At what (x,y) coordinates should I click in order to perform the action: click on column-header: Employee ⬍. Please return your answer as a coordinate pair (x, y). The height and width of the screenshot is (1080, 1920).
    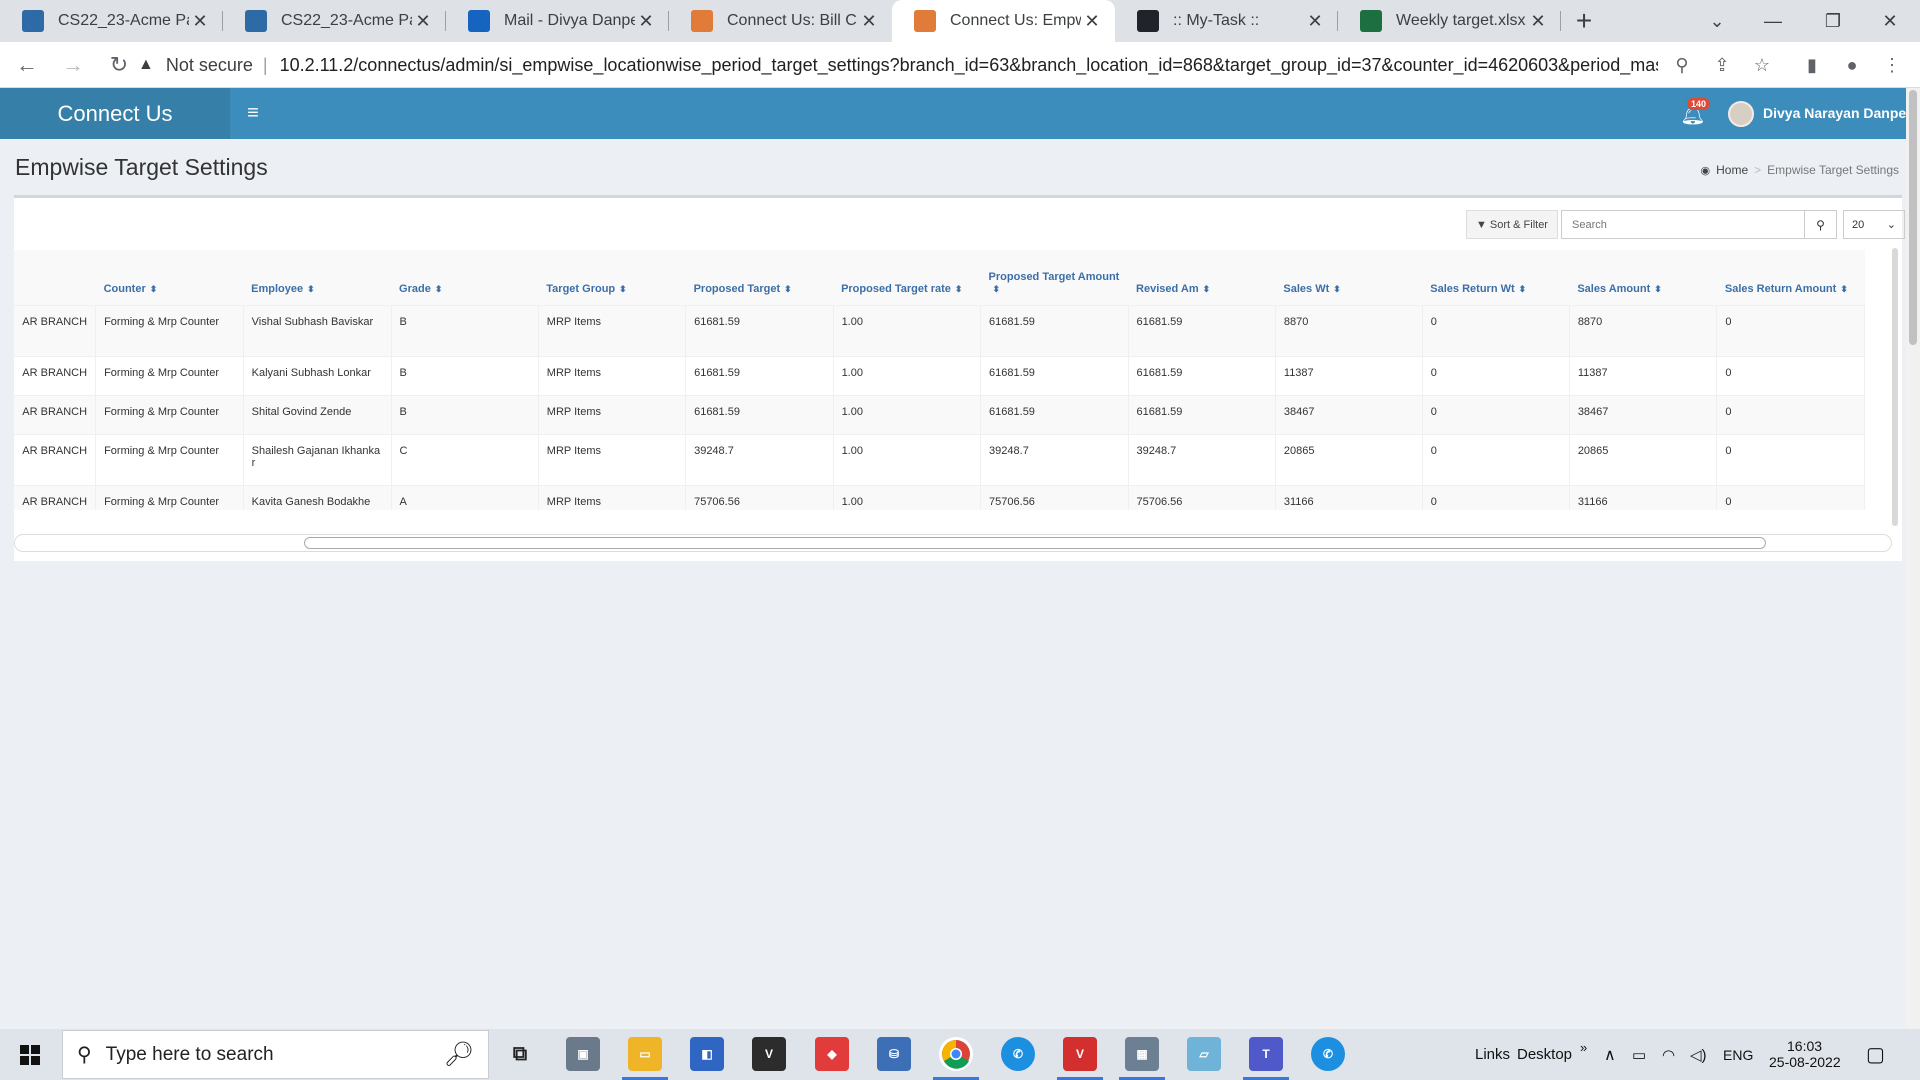
    Looking at the image, I should click on (317, 278).